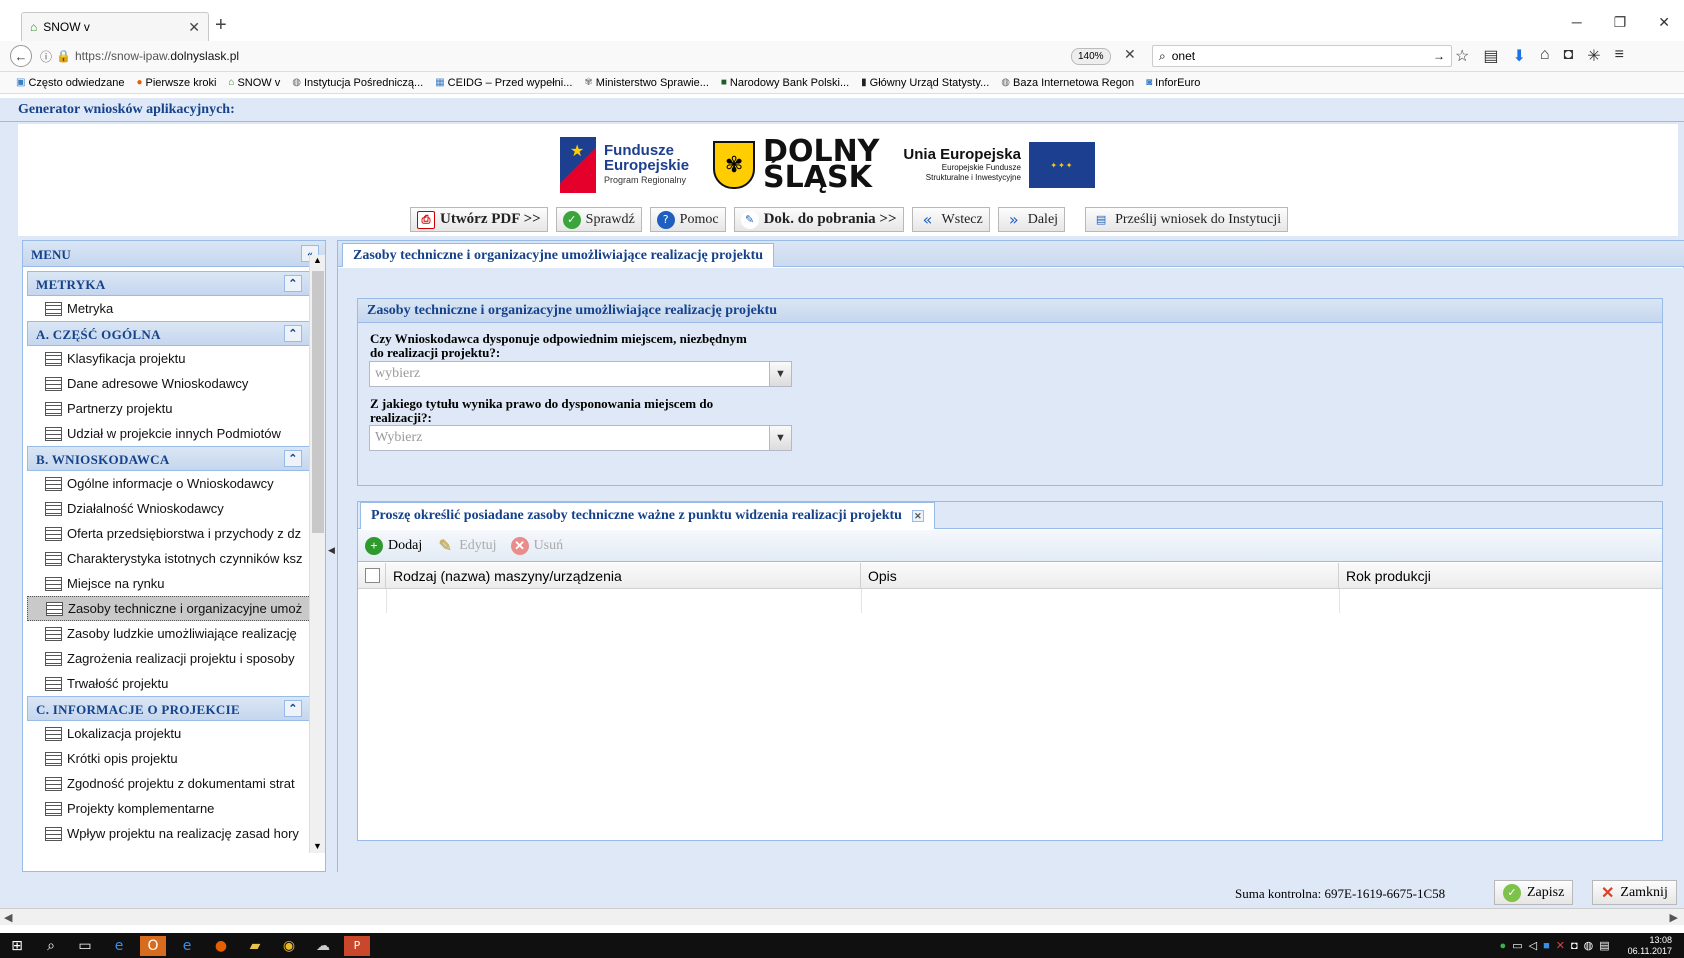  Describe the element at coordinates (169, 833) in the screenshot. I see `menu-item: Wpływ projektu na realizację zasad hory` at that location.